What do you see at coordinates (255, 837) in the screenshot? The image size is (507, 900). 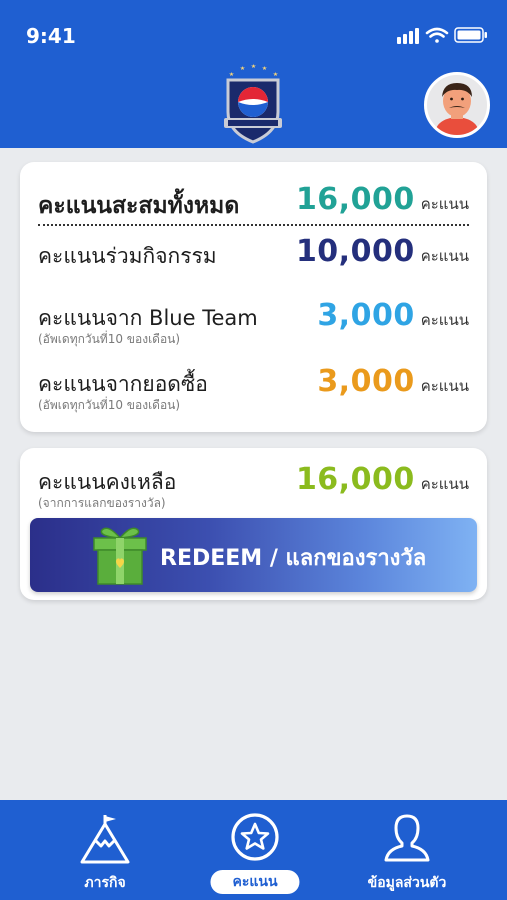 I see `star-circle-icon` at bounding box center [255, 837].